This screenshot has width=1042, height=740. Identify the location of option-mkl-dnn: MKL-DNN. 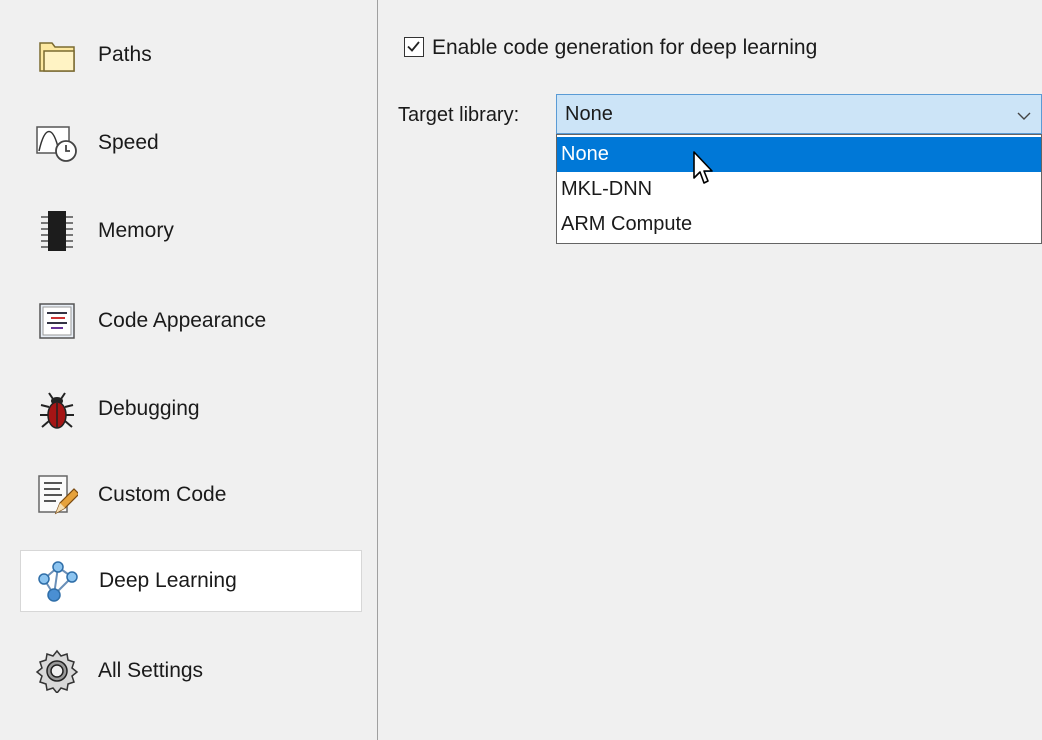
(799, 189).